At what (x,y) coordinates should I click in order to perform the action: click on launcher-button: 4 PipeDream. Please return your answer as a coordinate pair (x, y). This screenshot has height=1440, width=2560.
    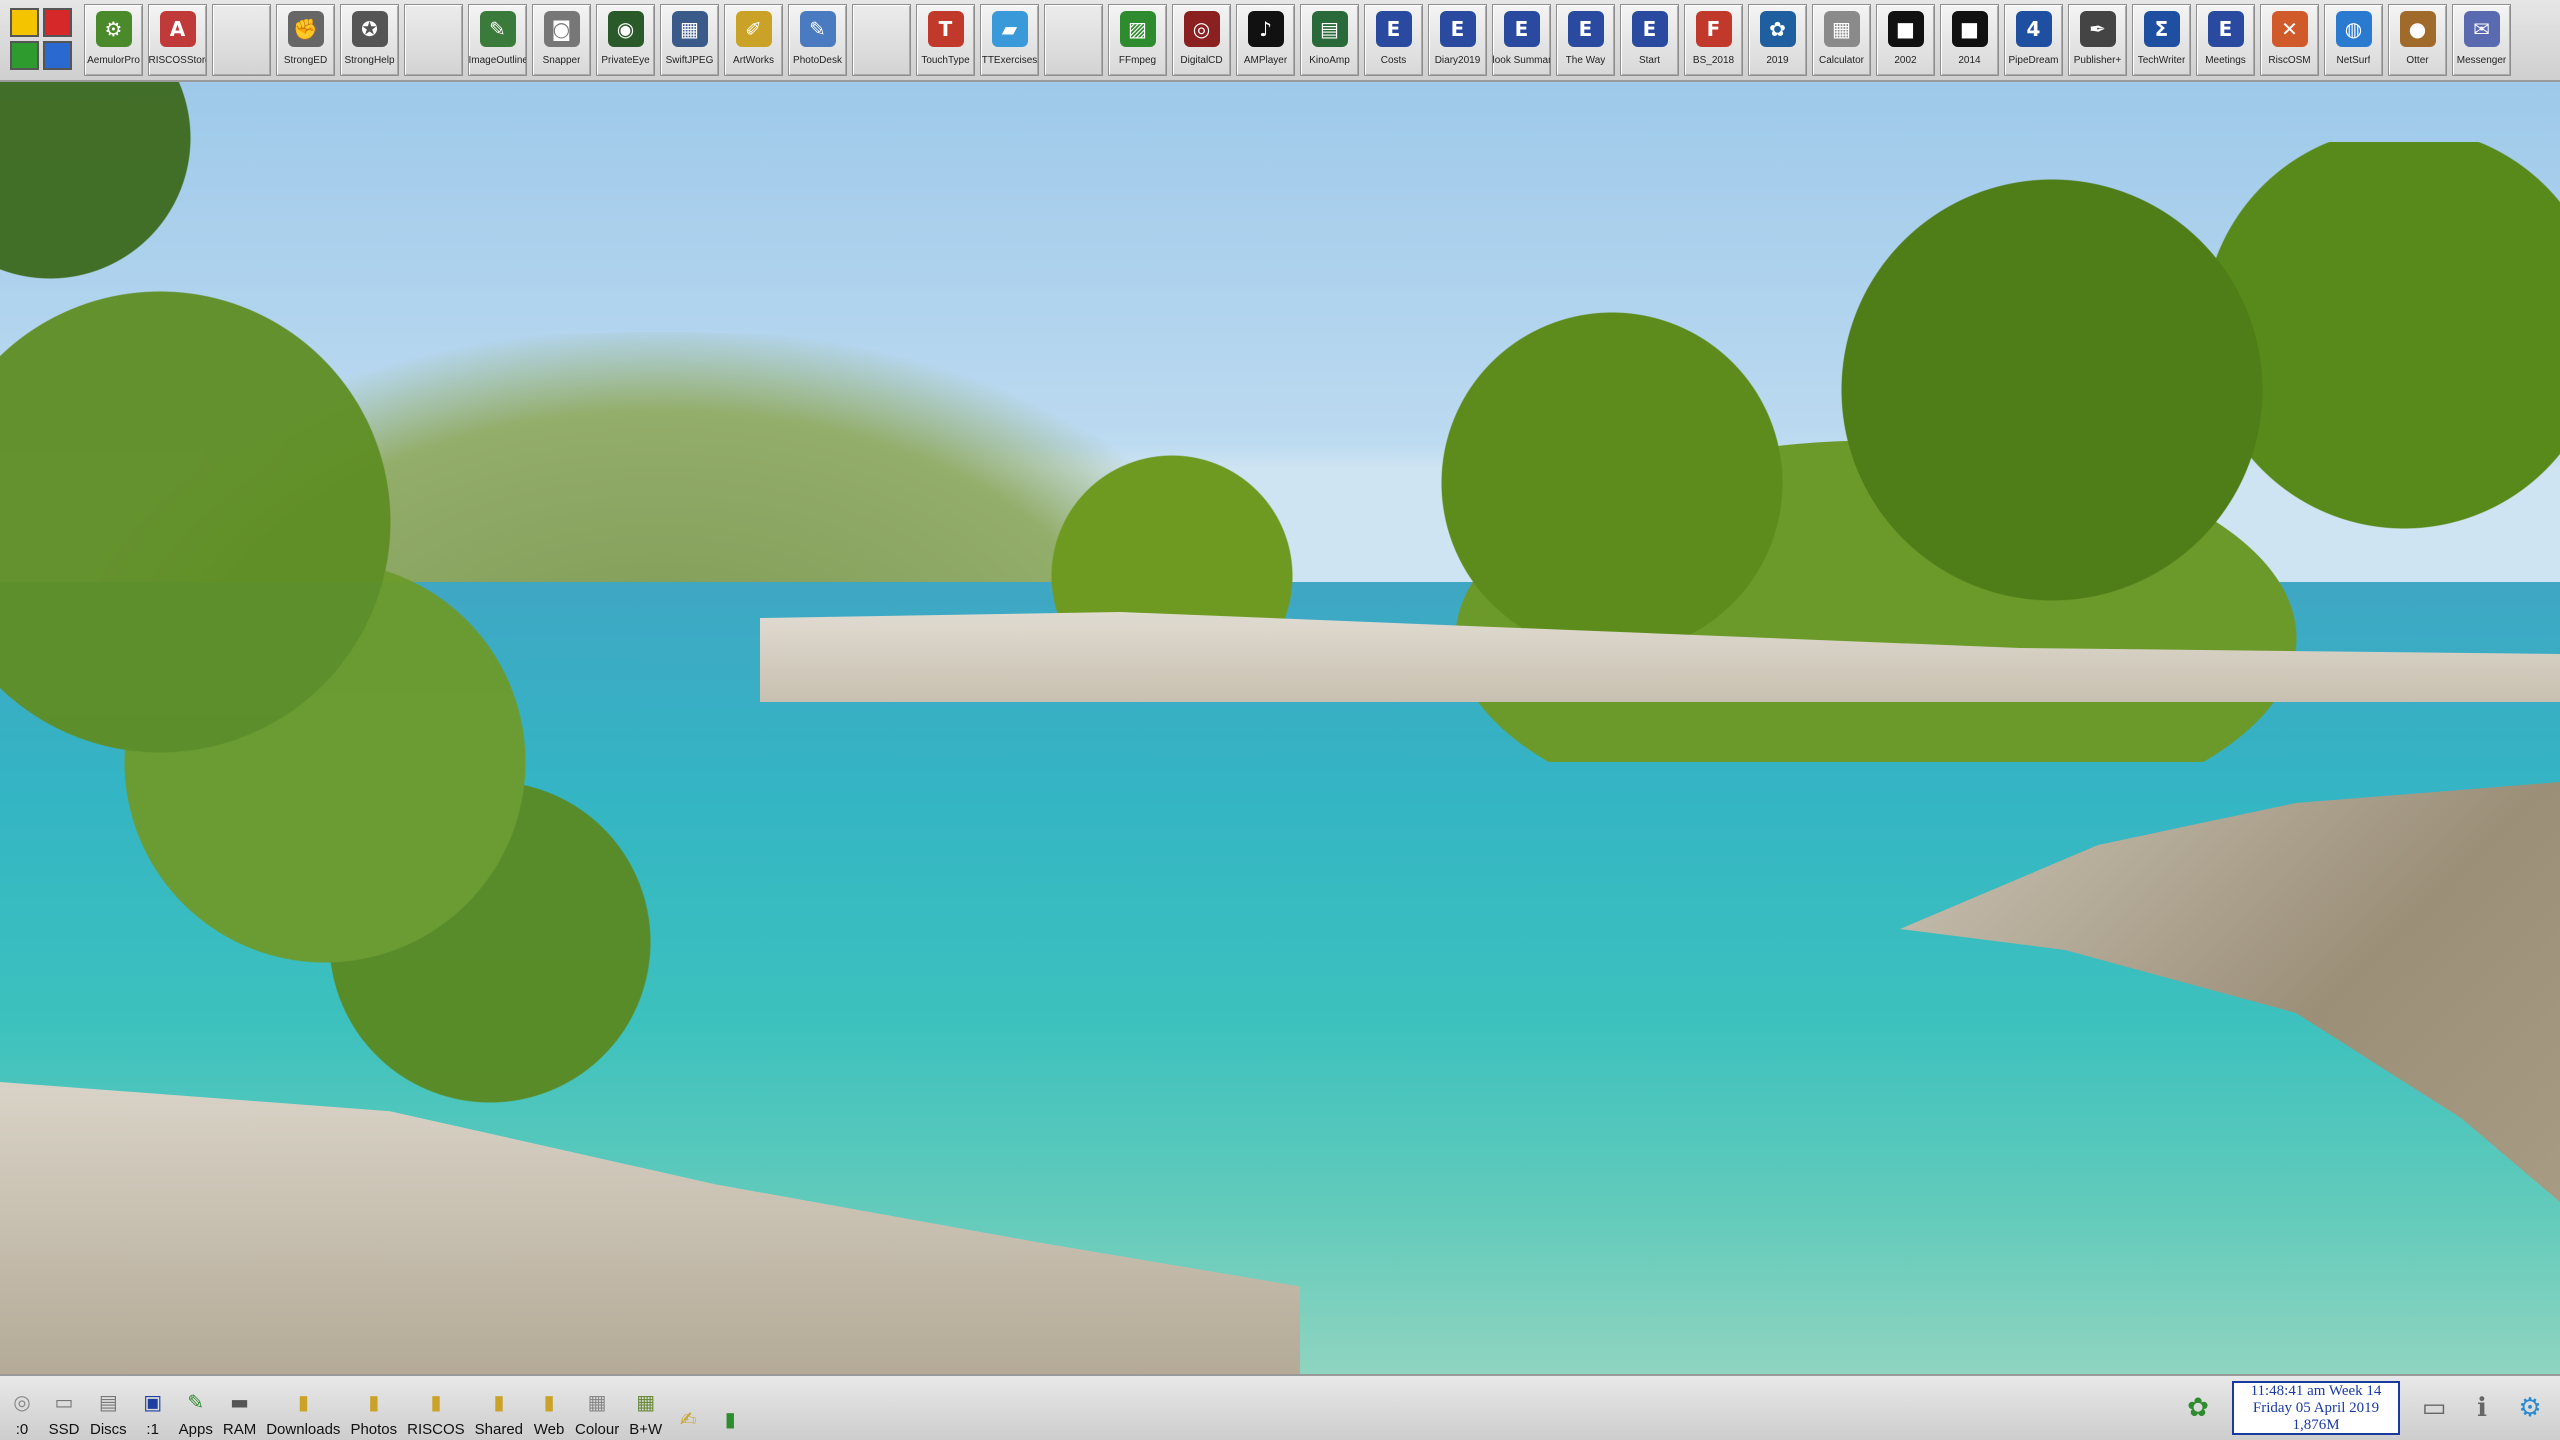
    Looking at the image, I should click on (2033, 40).